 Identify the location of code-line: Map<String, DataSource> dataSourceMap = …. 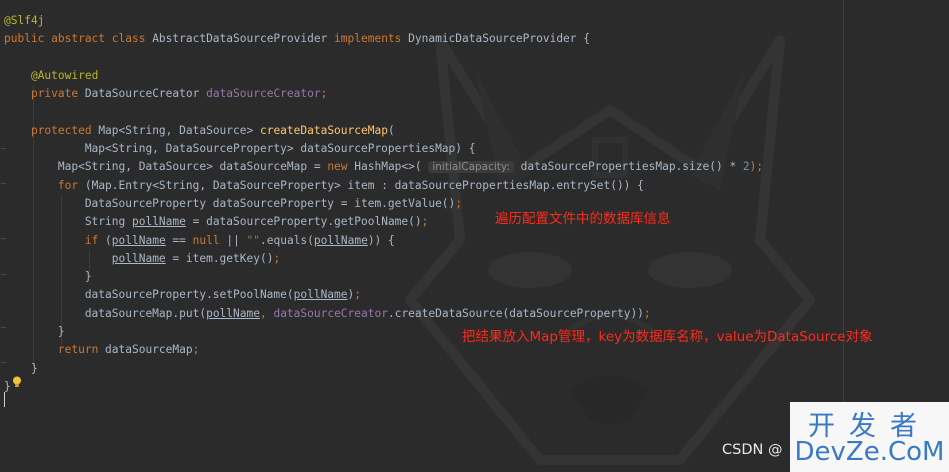
(383, 167).